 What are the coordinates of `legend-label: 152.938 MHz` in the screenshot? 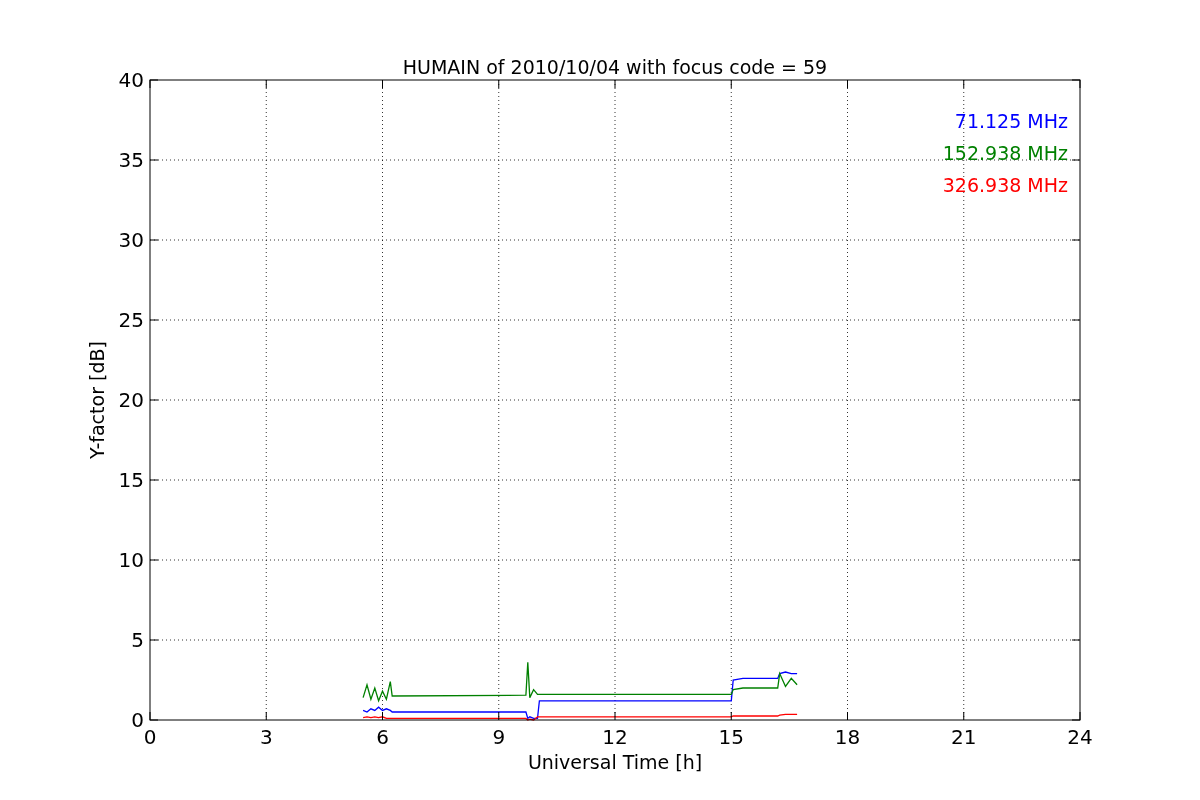 It's located at (1005, 153).